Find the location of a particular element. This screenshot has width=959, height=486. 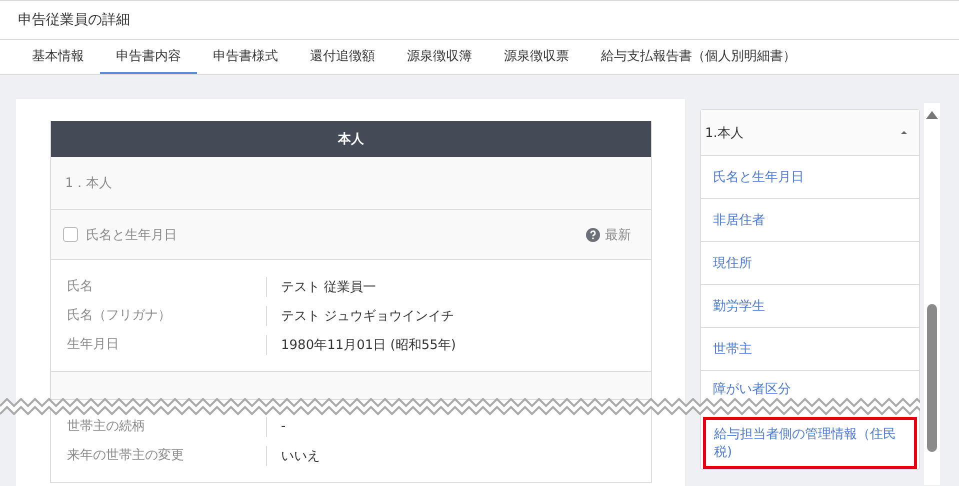

field-value: テスト 従業員一 is located at coordinates (328, 287).